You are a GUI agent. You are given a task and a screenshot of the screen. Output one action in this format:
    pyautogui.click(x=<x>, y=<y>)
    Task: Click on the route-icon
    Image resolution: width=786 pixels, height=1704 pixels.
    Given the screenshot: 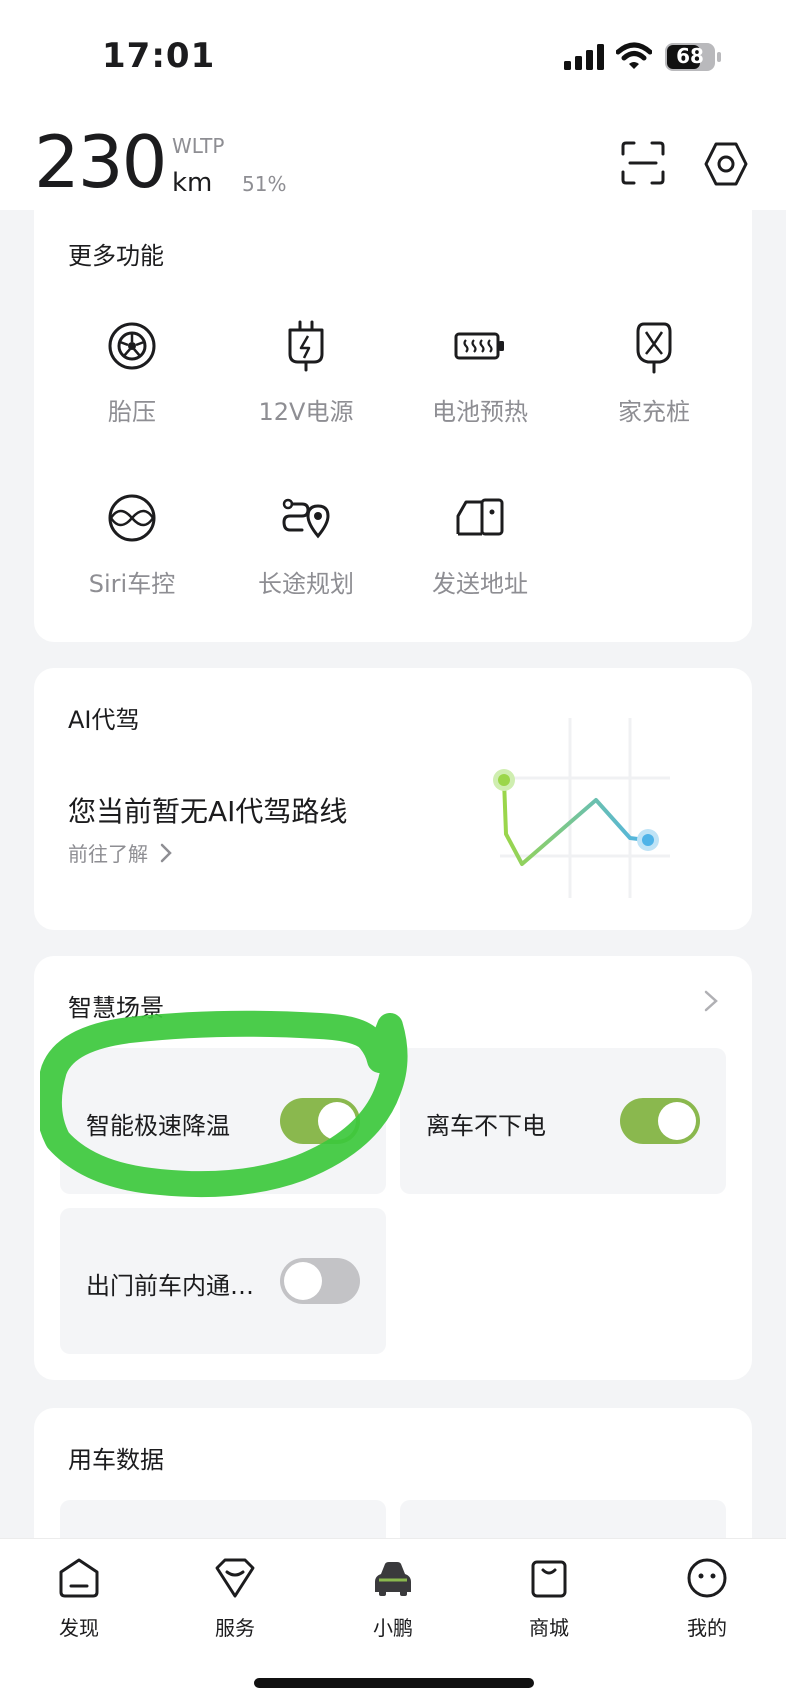 What is the action you would take?
    pyautogui.click(x=306, y=518)
    